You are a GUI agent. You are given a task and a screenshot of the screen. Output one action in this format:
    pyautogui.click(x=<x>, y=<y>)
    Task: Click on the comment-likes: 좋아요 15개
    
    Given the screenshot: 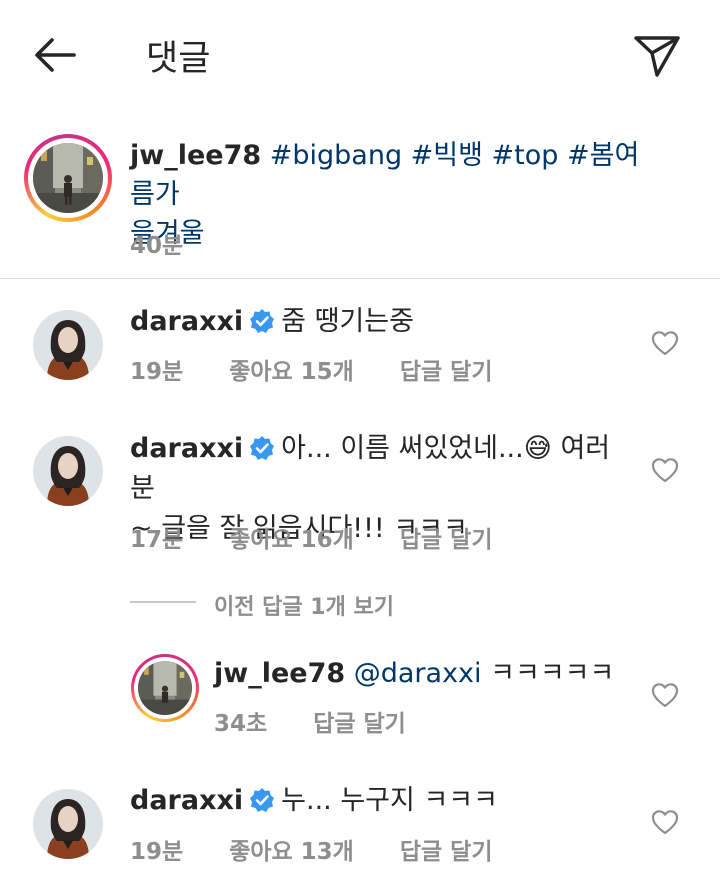 What is the action you would take?
    pyautogui.click(x=291, y=372)
    